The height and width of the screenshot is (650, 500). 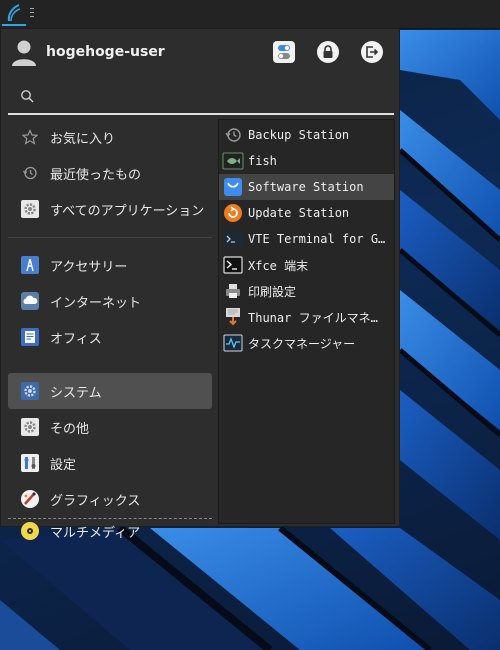 What do you see at coordinates (24, 53) in the screenshot?
I see `user-avatar-icon` at bounding box center [24, 53].